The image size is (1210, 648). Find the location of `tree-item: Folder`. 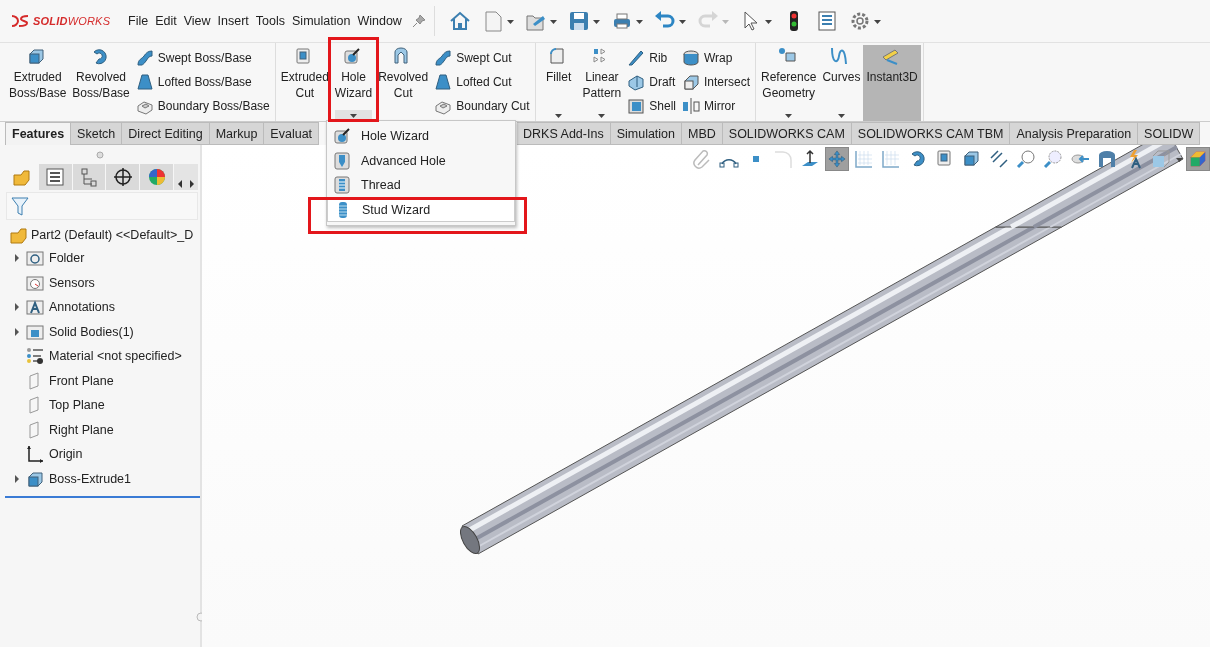

tree-item: Folder is located at coordinates (100, 258).